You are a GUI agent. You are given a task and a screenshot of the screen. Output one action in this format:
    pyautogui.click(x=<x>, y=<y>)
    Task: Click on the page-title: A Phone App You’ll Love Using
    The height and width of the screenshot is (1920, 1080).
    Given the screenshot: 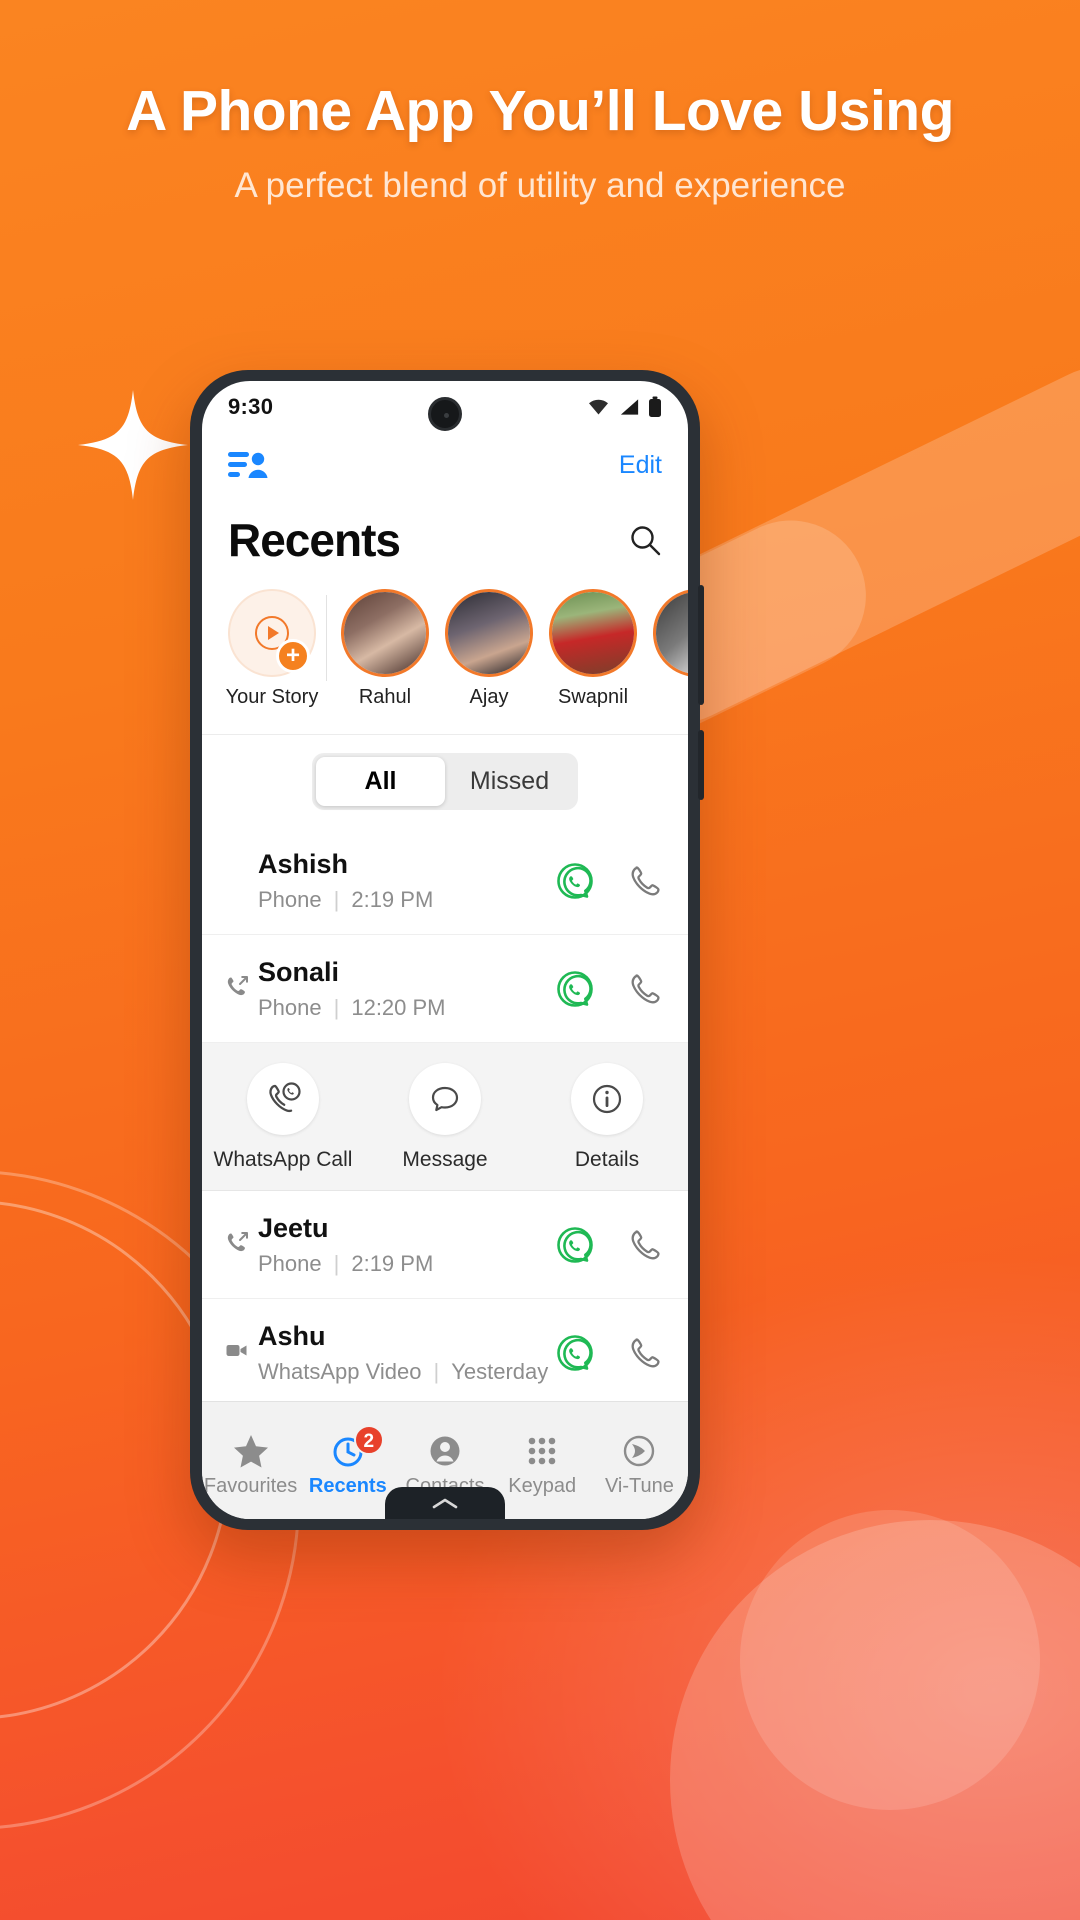 What is the action you would take?
    pyautogui.click(x=540, y=111)
    